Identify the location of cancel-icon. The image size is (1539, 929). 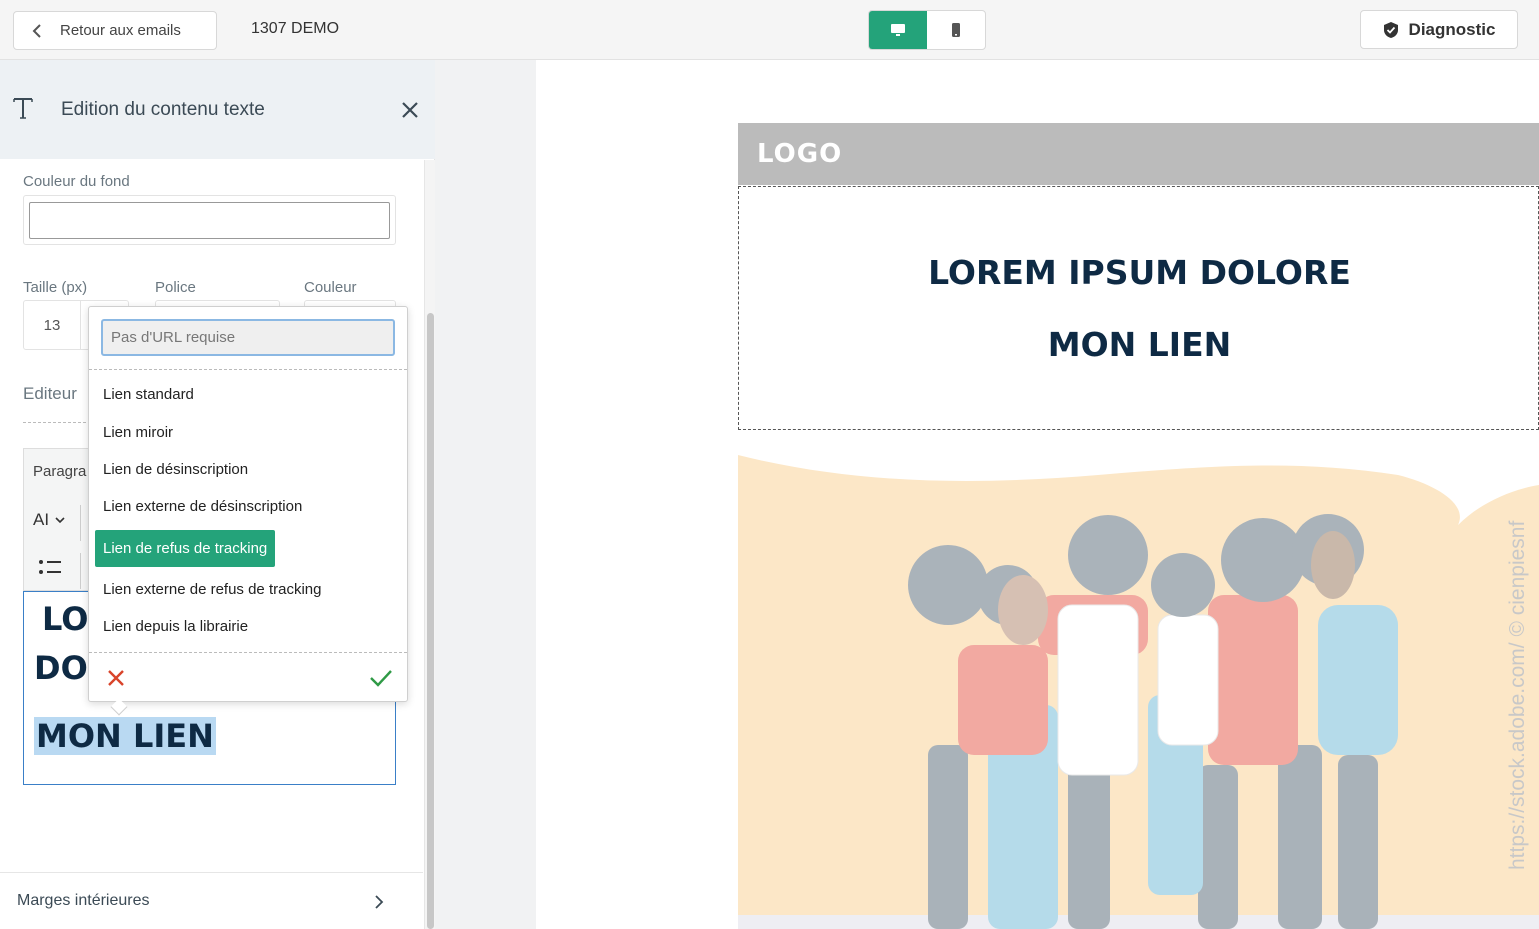
(116, 680).